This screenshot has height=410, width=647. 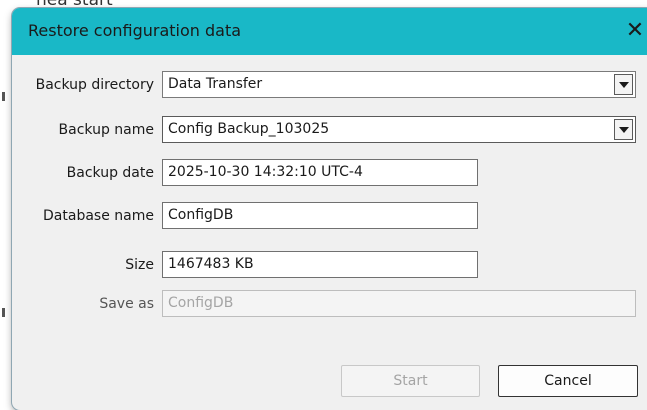 What do you see at coordinates (320, 215) in the screenshot?
I see `database-name-field: ConfigDB` at bounding box center [320, 215].